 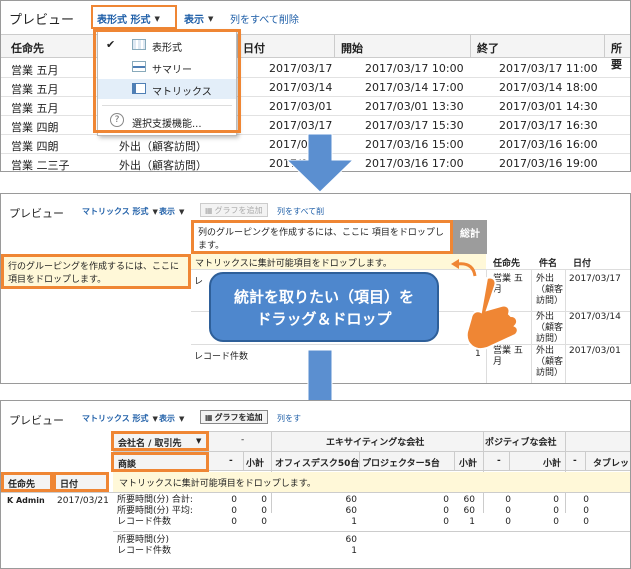 What do you see at coordinates (414, 144) in the screenshot?
I see `cell-start: 2017/03/16 15:00` at bounding box center [414, 144].